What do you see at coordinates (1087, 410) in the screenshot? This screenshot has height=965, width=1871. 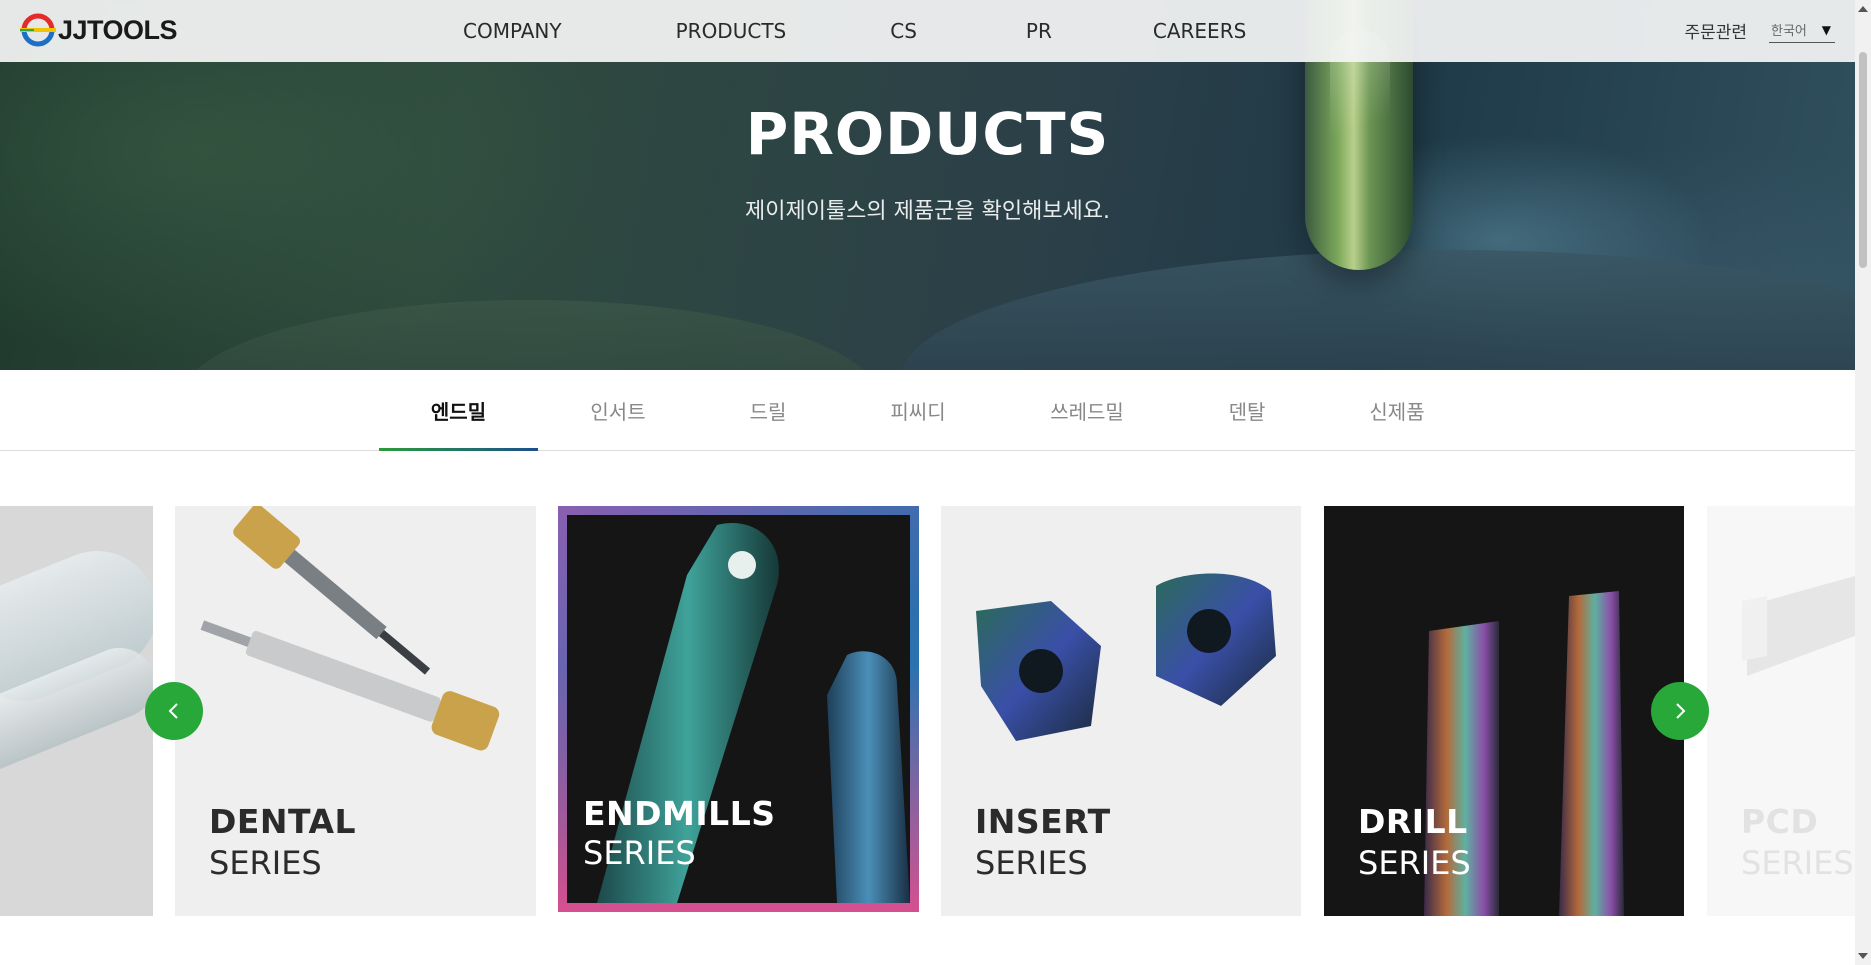 I see `tab-threadmill: 쓰레드밀` at bounding box center [1087, 410].